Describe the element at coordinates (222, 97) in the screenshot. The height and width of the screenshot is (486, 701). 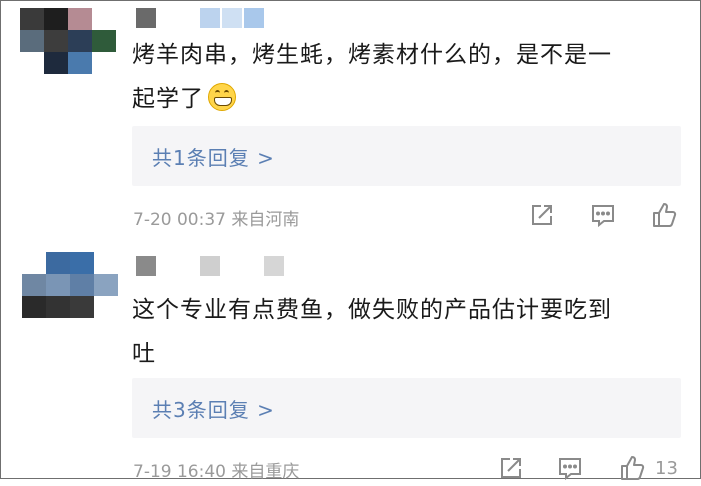
I see `grinning-face-emoji-icon` at that location.